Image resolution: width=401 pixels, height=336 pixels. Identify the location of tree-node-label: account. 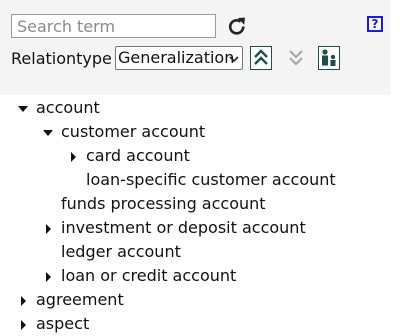
(68, 108).